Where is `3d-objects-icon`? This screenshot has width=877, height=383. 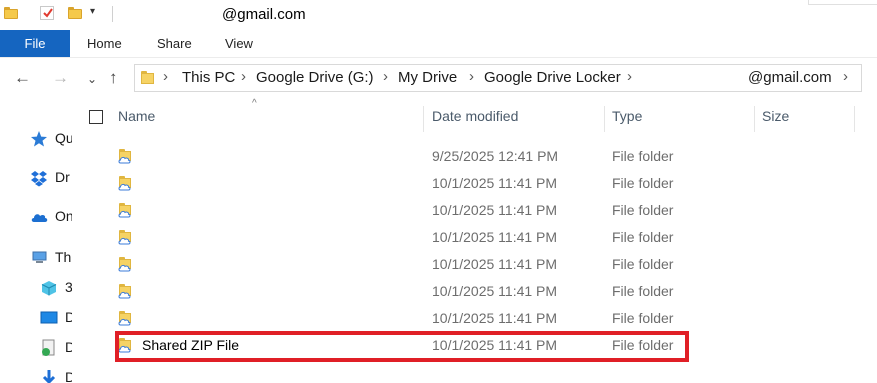
3d-objects-icon is located at coordinates (49, 288).